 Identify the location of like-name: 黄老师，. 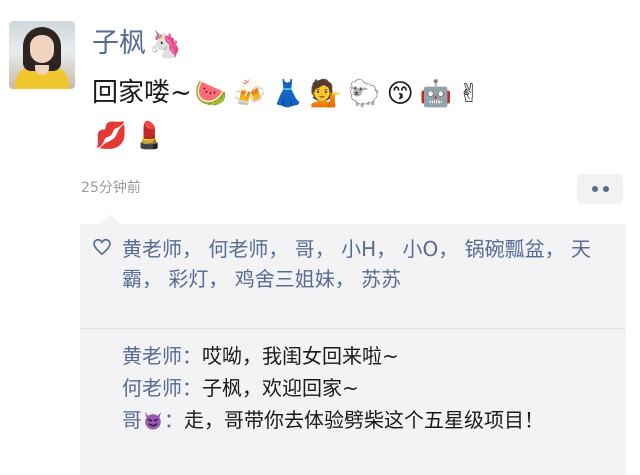
(162, 249).